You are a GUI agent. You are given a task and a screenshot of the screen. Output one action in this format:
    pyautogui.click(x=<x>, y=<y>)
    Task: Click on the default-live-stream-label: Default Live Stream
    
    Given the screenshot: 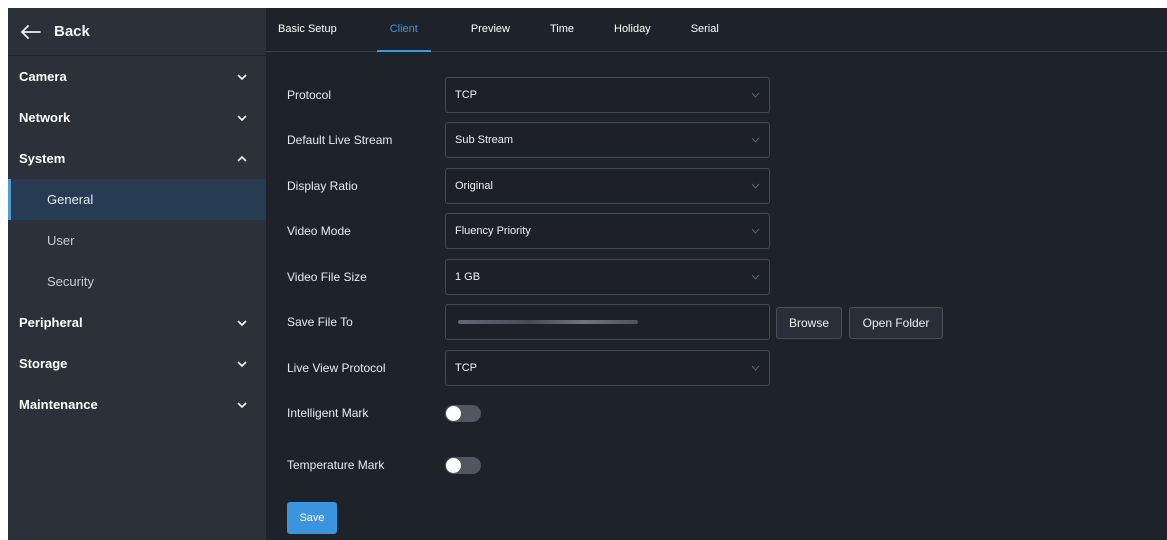 What is the action you would take?
    pyautogui.click(x=340, y=140)
    